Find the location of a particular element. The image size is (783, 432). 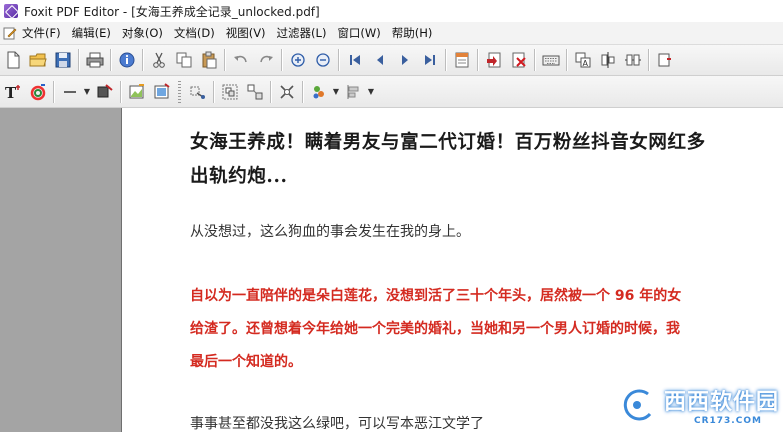

paste-icon is located at coordinates (209, 60).